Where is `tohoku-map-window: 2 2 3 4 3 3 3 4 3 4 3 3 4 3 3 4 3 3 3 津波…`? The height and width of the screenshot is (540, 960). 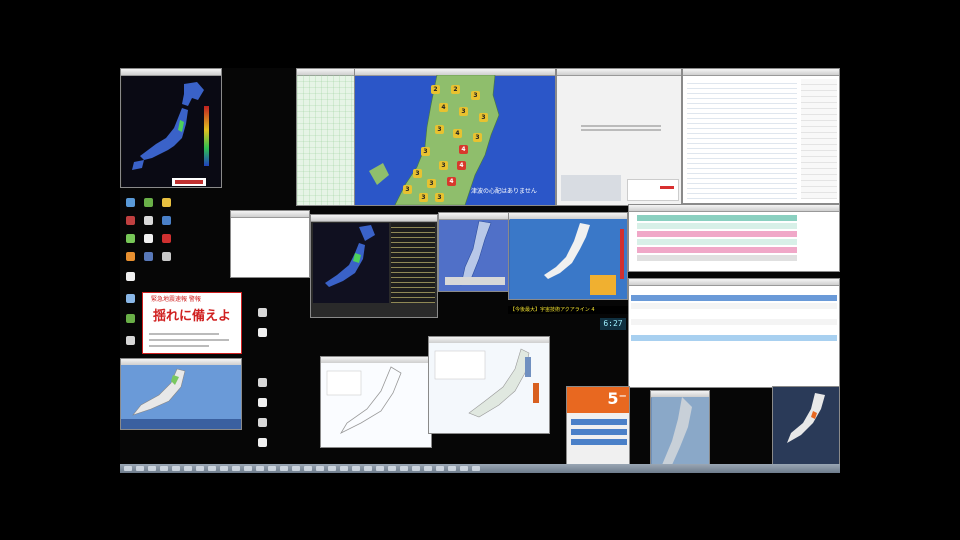 tohoku-map-window: 2 2 3 4 3 3 3 4 3 4 3 3 4 3 3 4 3 3 3 津波… is located at coordinates (455, 137).